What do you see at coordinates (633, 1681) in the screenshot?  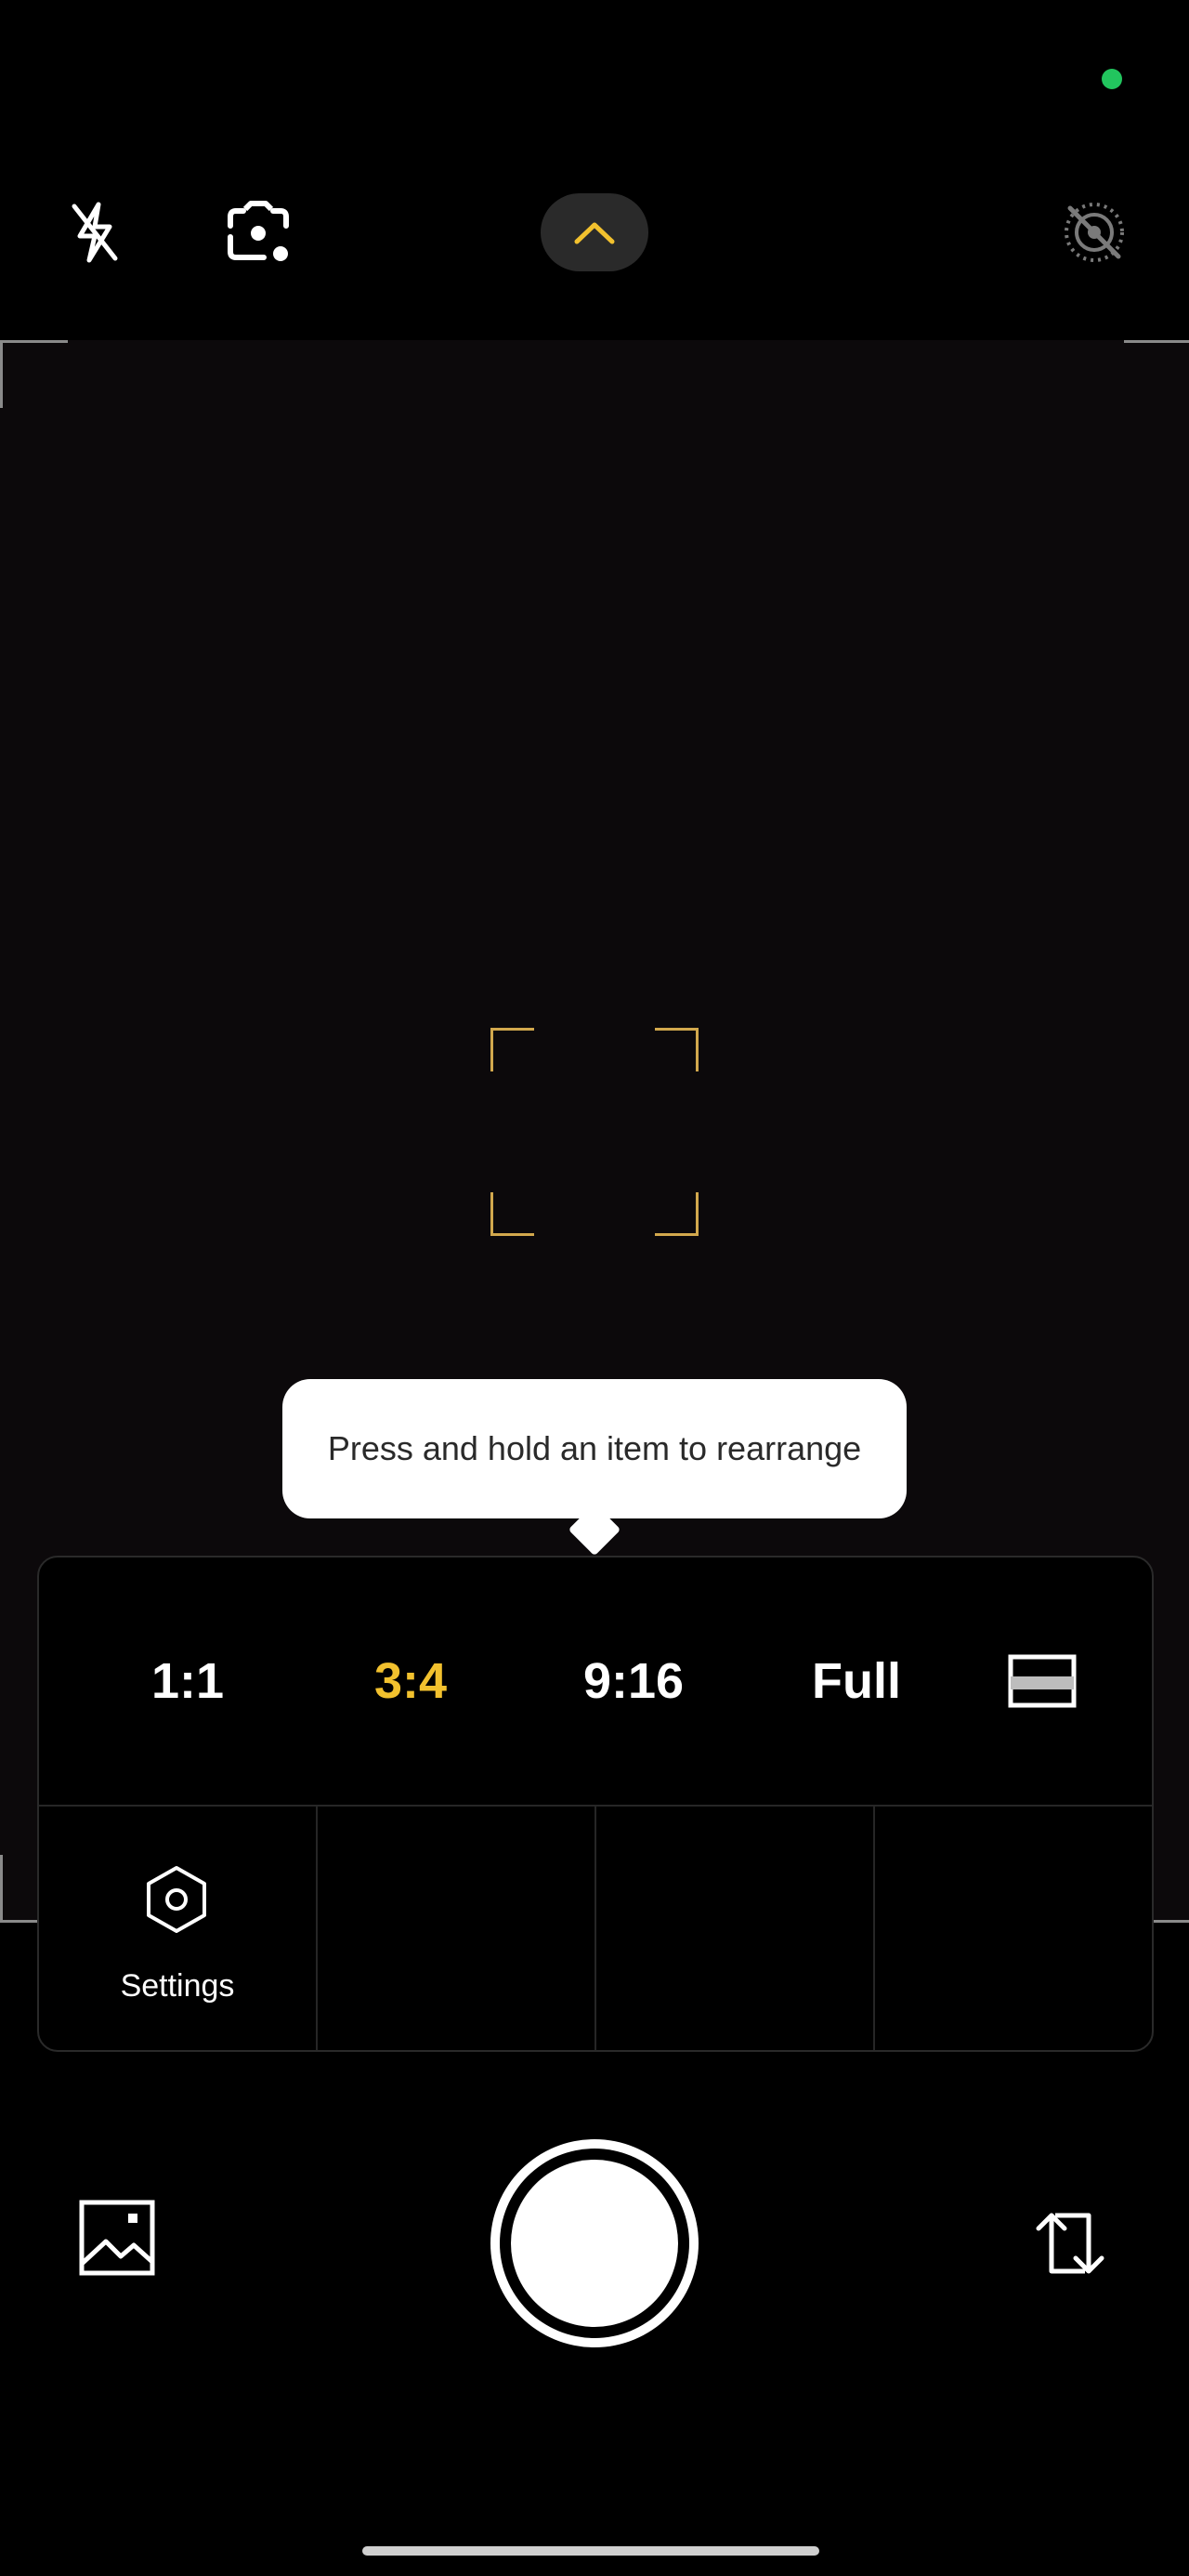 I see `ratio-option-9-16: 9:16` at bounding box center [633, 1681].